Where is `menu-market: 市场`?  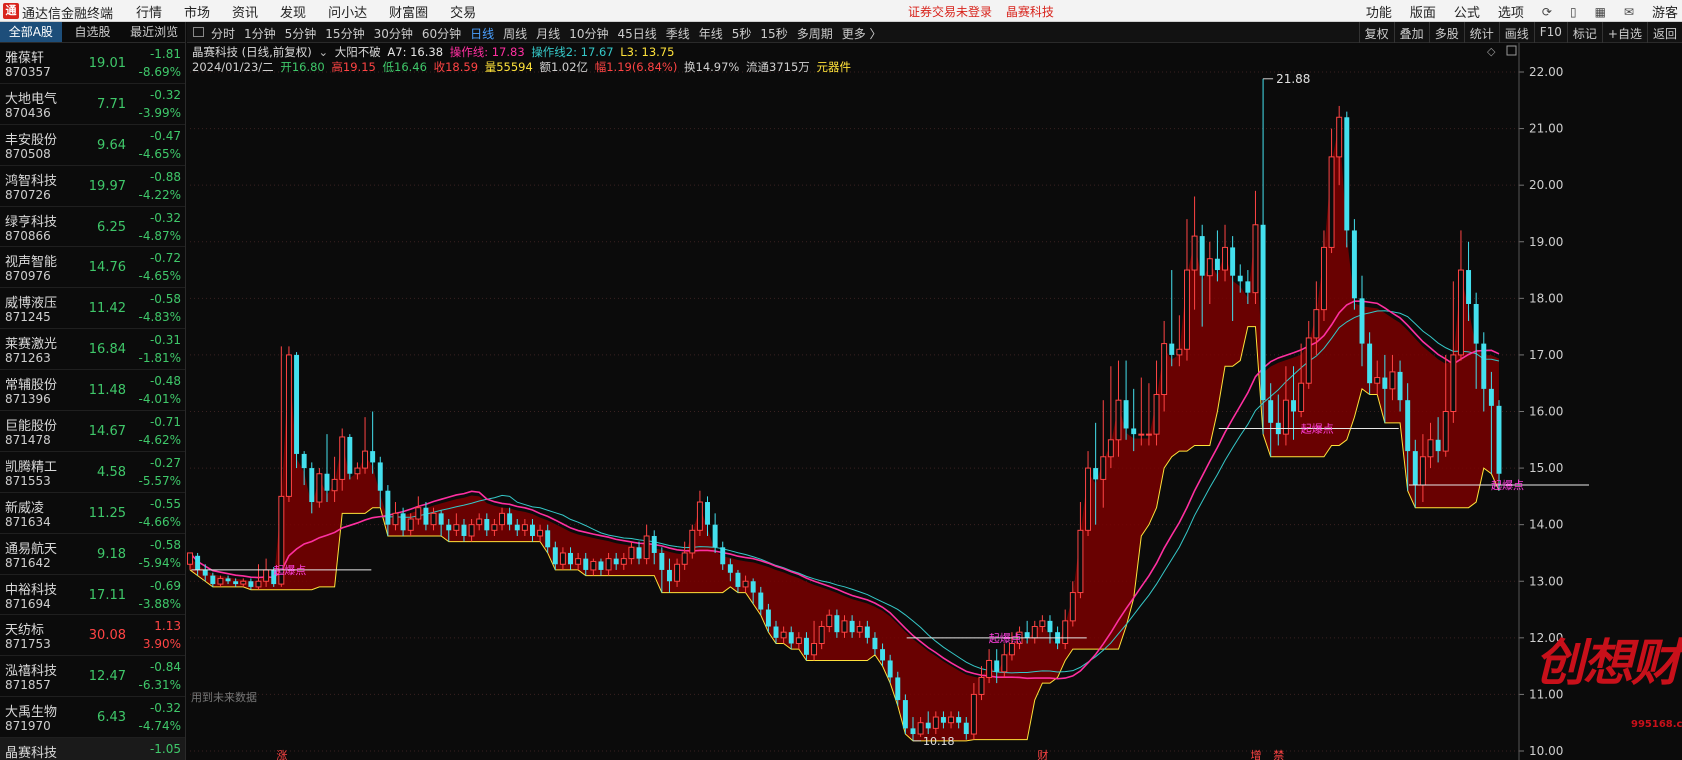
menu-market: 市场 is located at coordinates (197, 11).